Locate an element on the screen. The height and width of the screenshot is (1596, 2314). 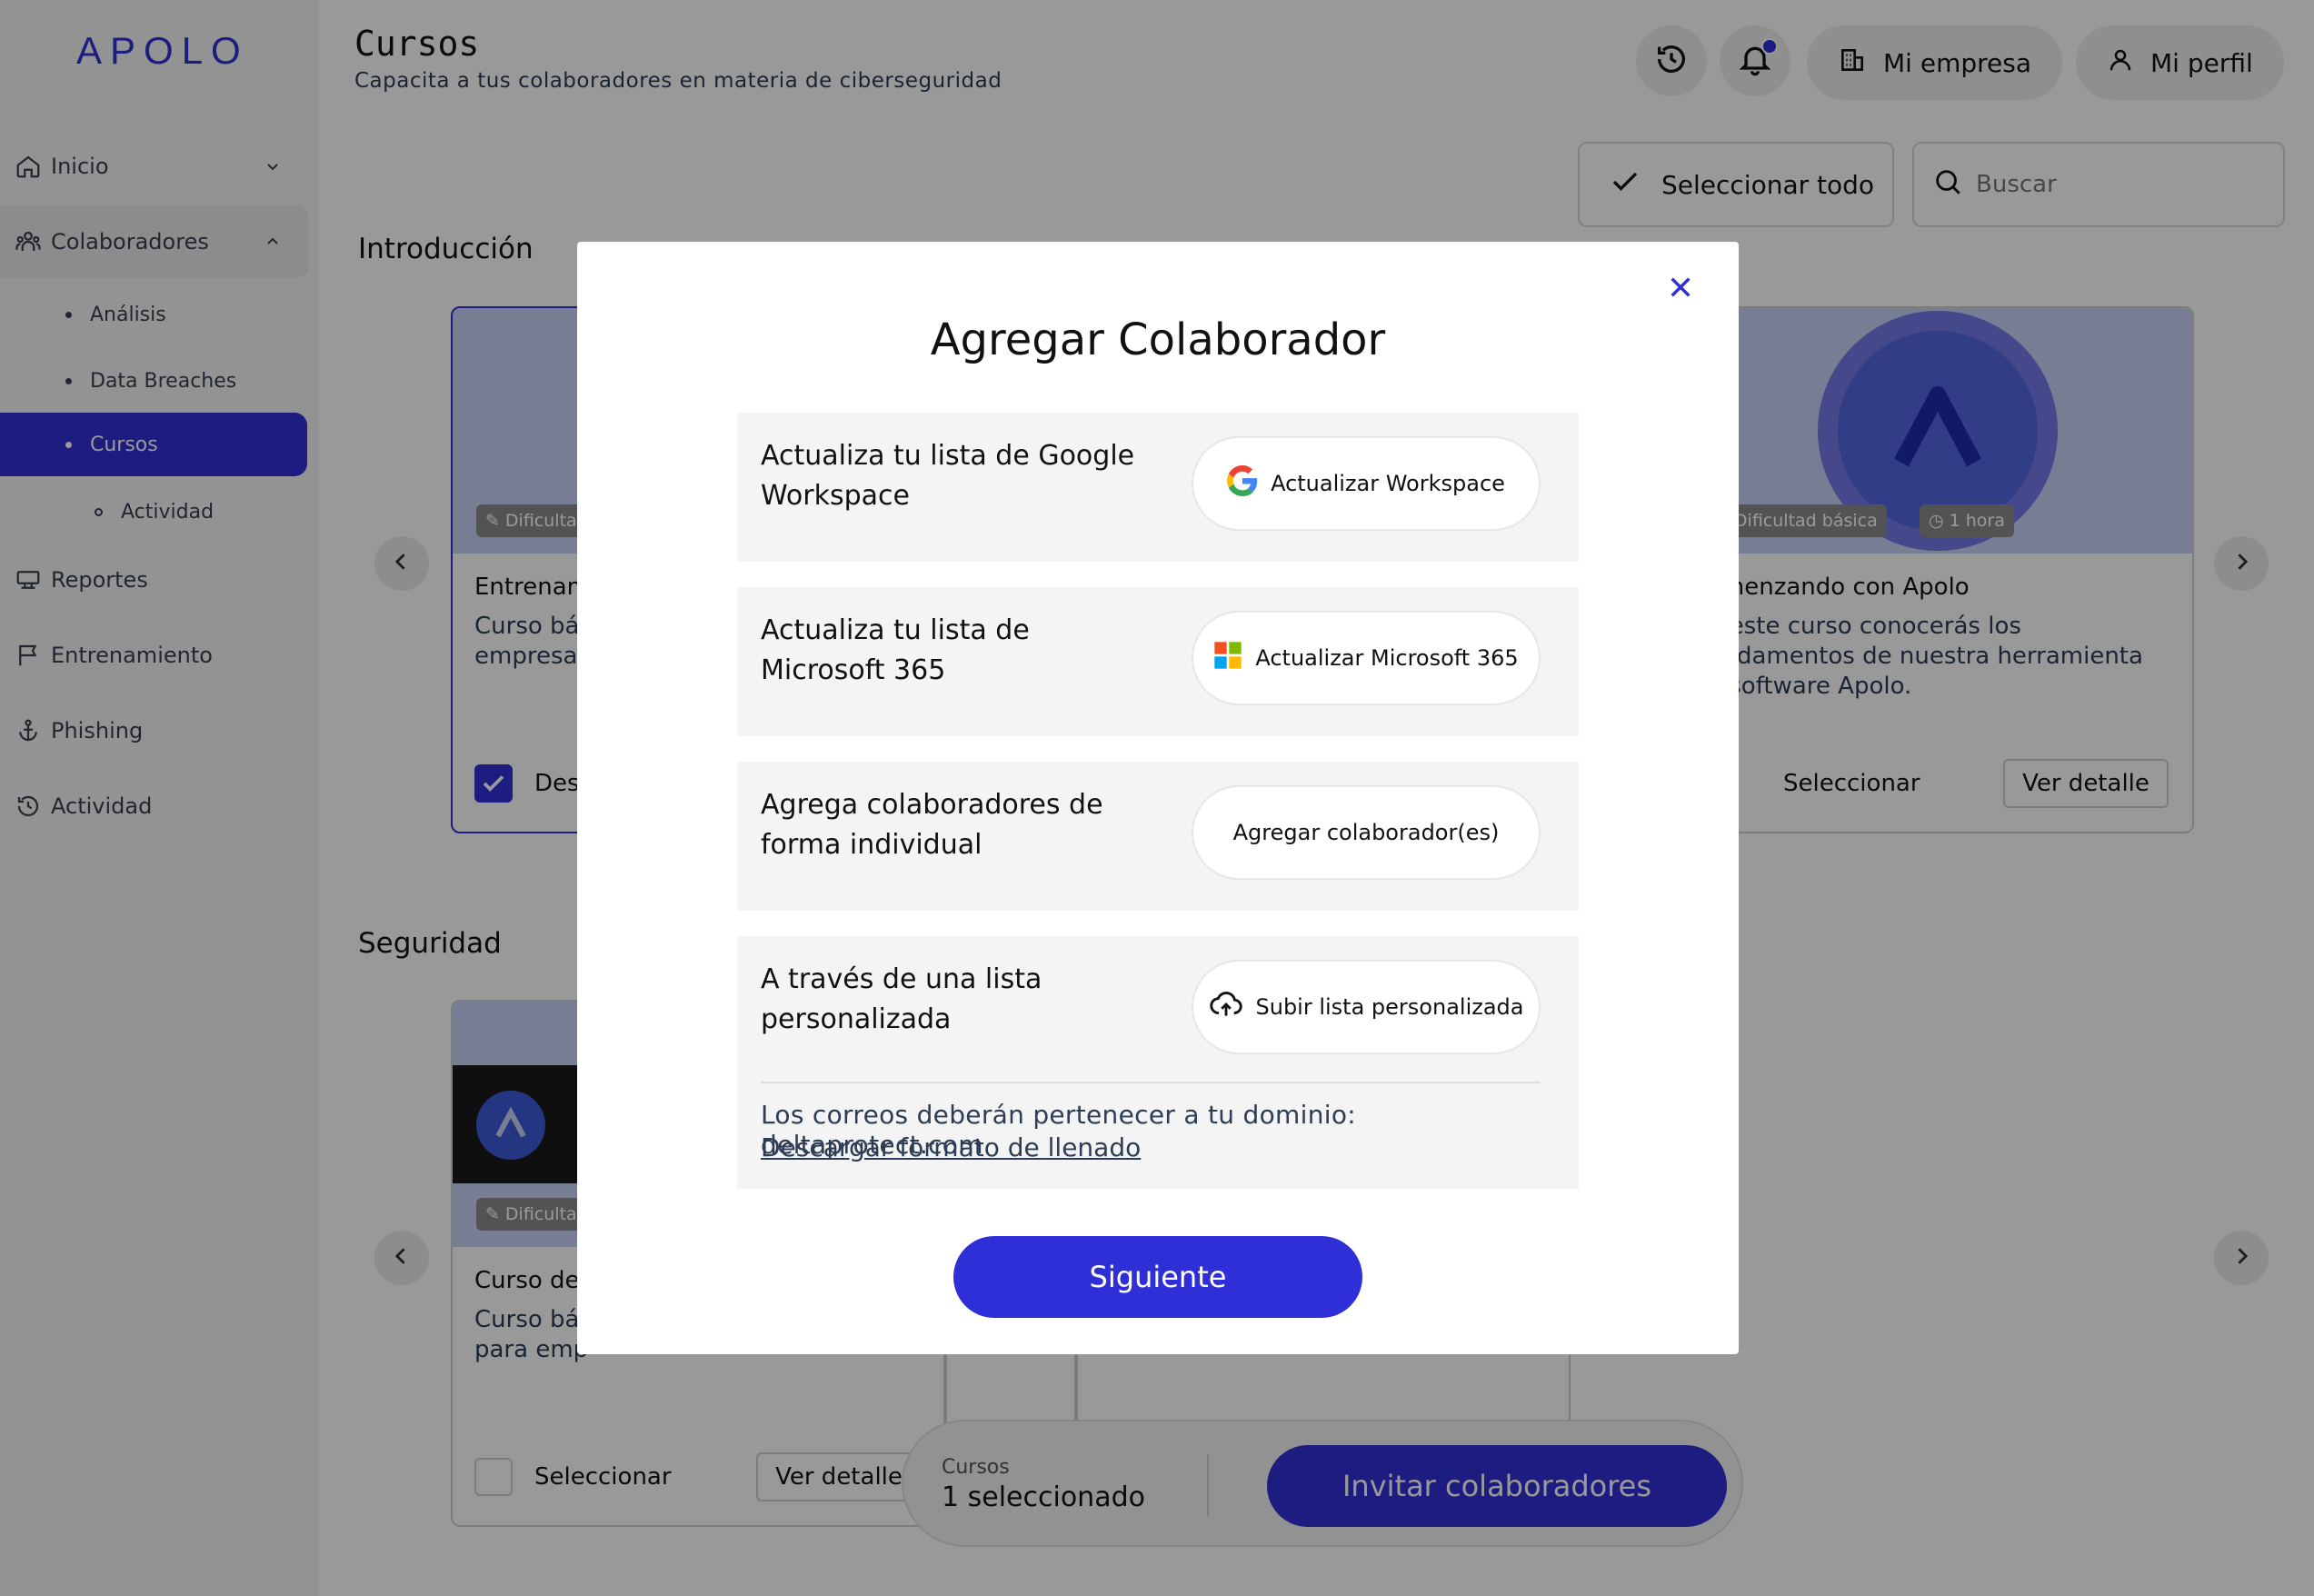
update-microsoft-button: Actualizar Microsoft 365 is located at coordinates (1366, 658).